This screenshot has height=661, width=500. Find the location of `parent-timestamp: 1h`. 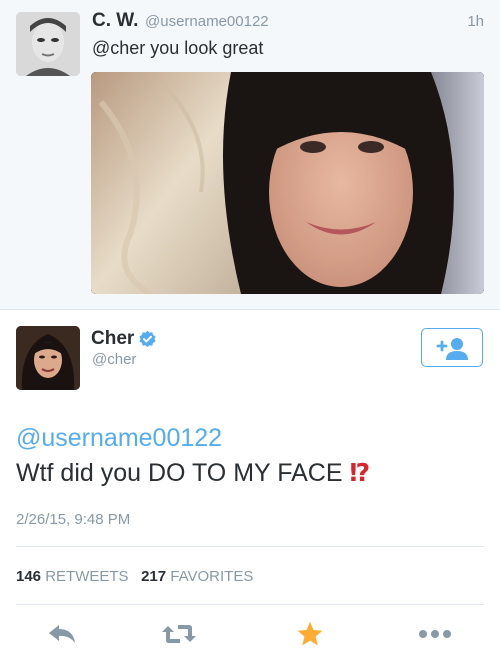

parent-timestamp: 1h is located at coordinates (475, 21).